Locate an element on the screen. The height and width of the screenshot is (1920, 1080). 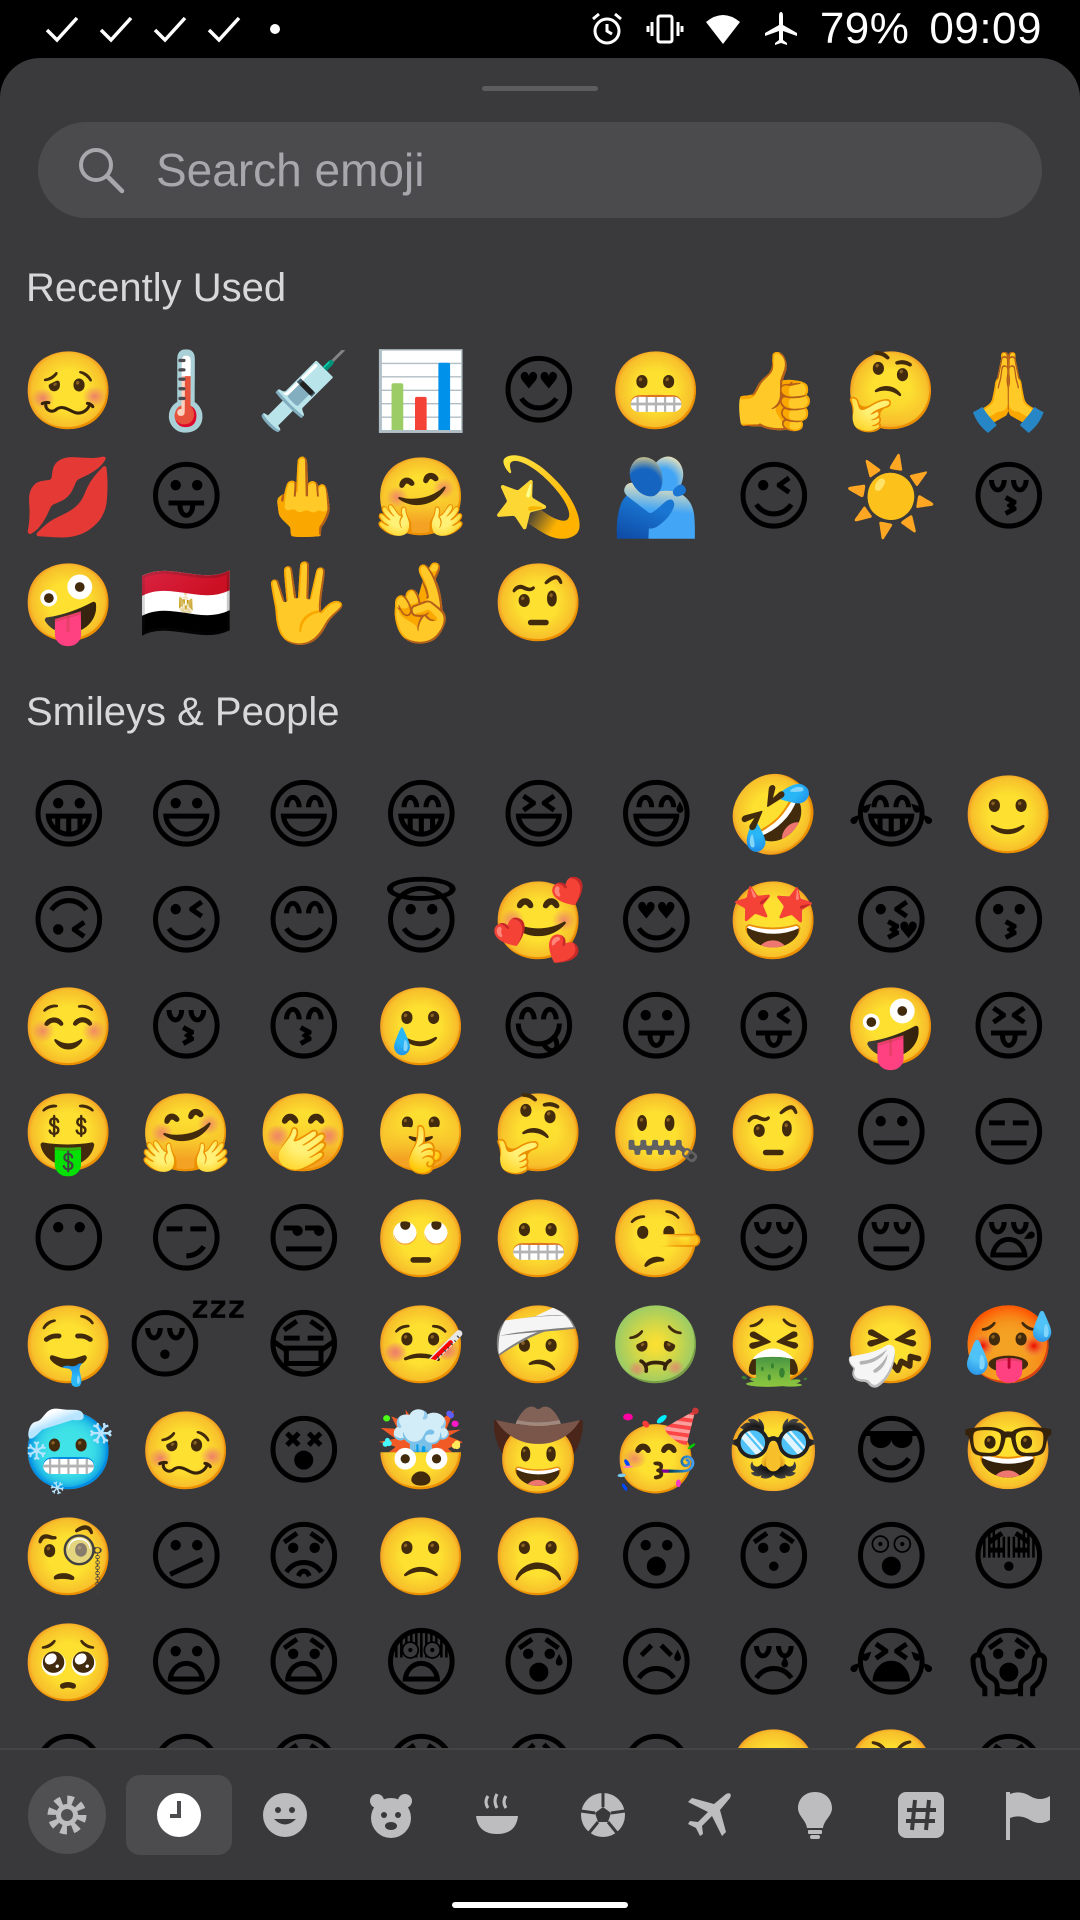
emoji-key: 😏 is located at coordinates (187, 1239).